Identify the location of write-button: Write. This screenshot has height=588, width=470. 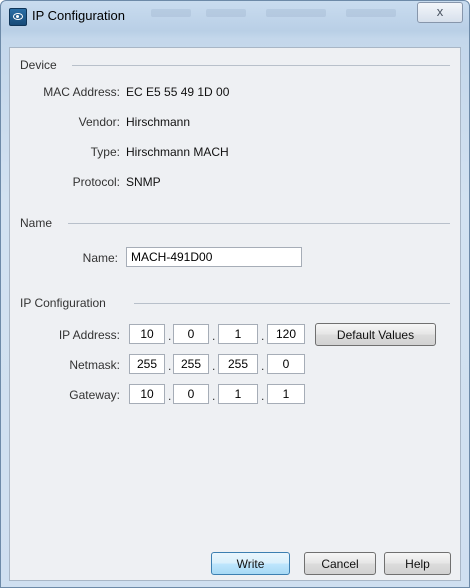
(250, 563).